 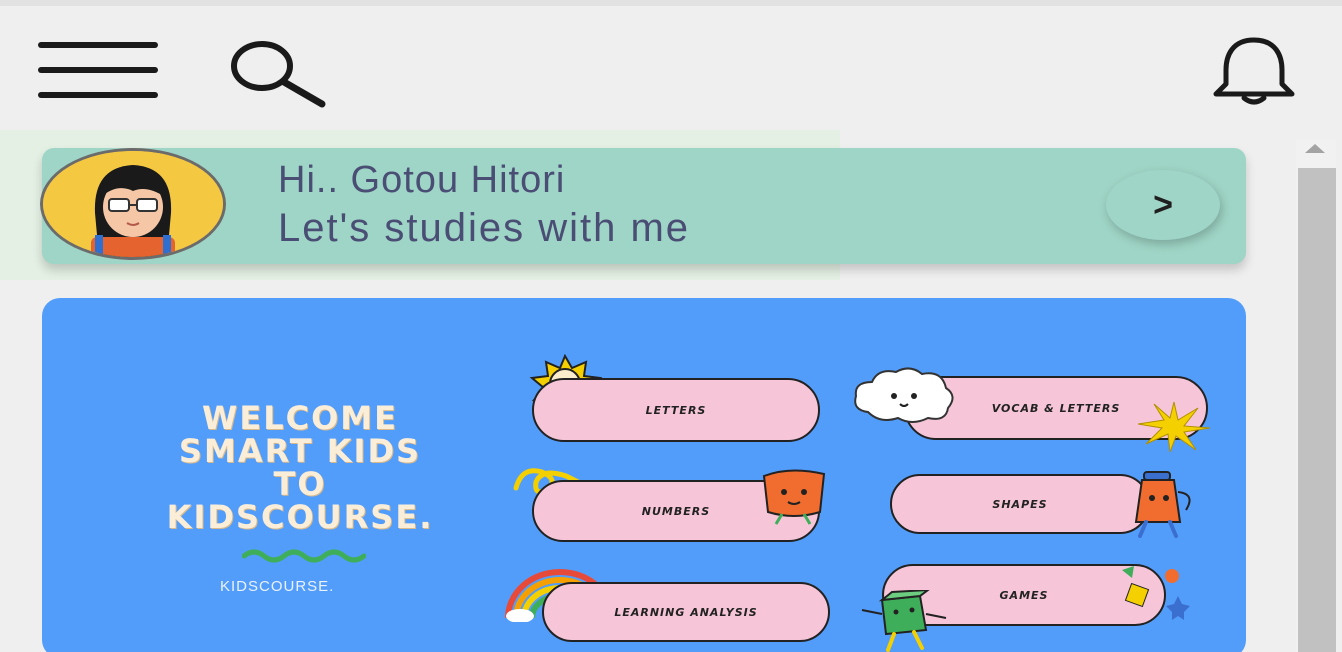 I want to click on menu-button, so click(x=100, y=71).